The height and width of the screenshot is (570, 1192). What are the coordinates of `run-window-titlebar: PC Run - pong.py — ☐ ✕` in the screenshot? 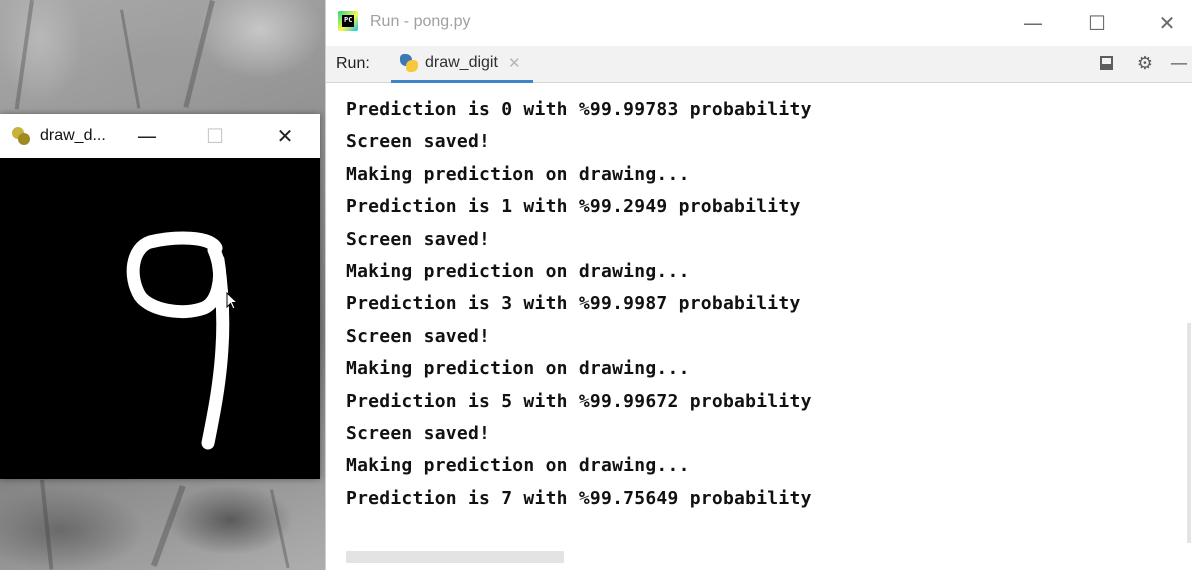 It's located at (759, 23).